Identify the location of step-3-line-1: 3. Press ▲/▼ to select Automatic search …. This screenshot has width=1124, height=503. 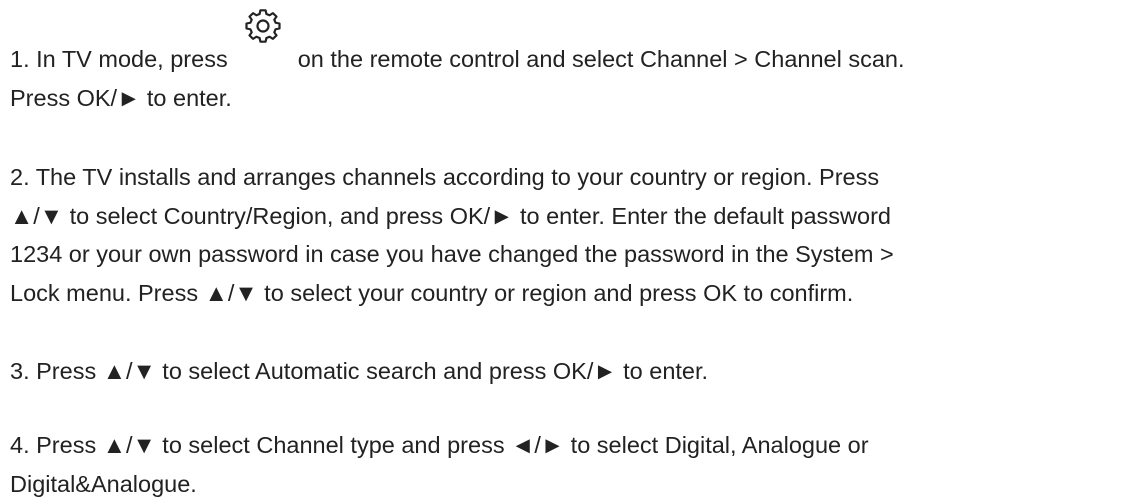
(565, 371).